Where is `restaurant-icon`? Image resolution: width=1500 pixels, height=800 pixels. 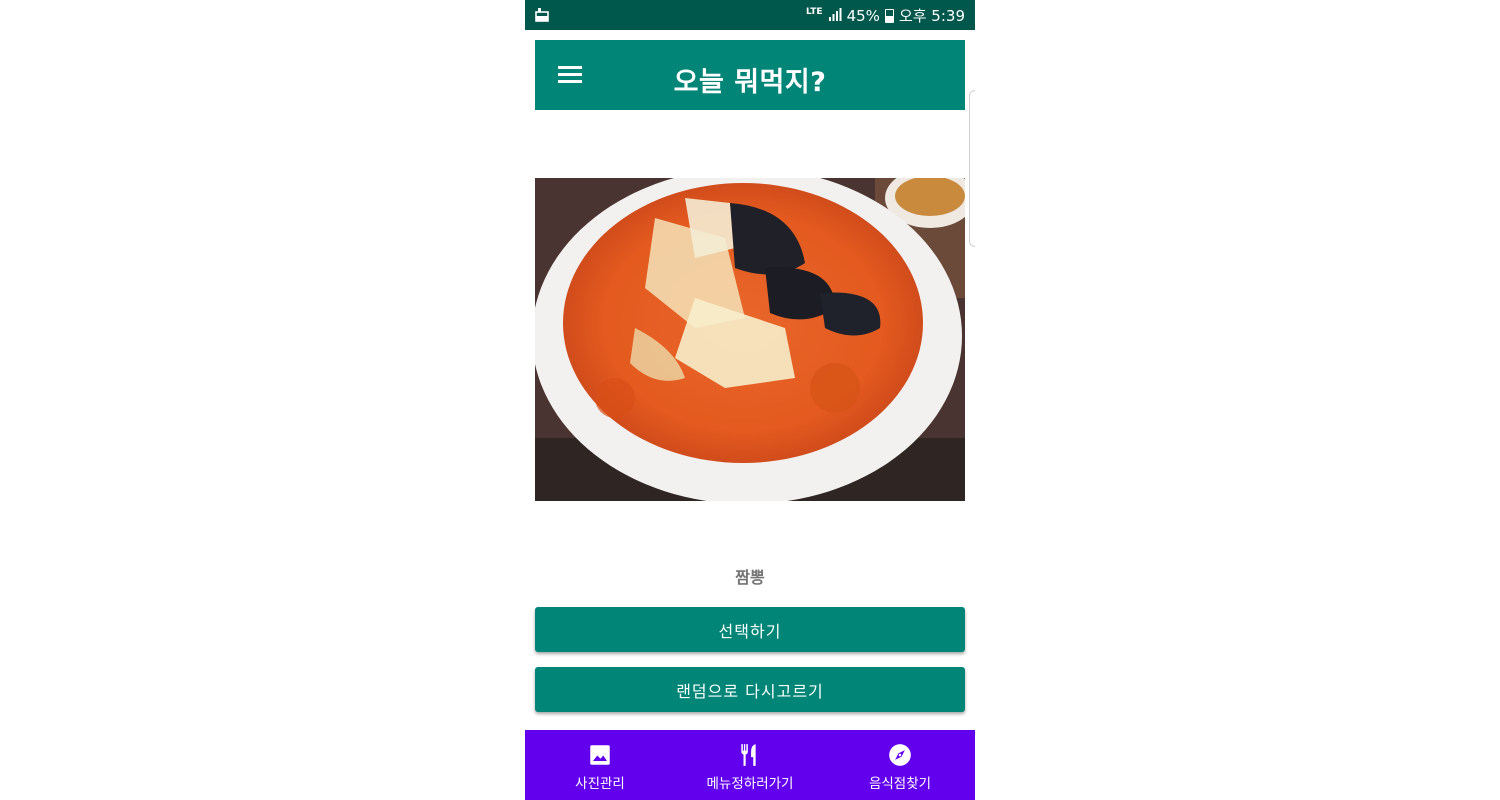
restaurant-icon is located at coordinates (748, 755).